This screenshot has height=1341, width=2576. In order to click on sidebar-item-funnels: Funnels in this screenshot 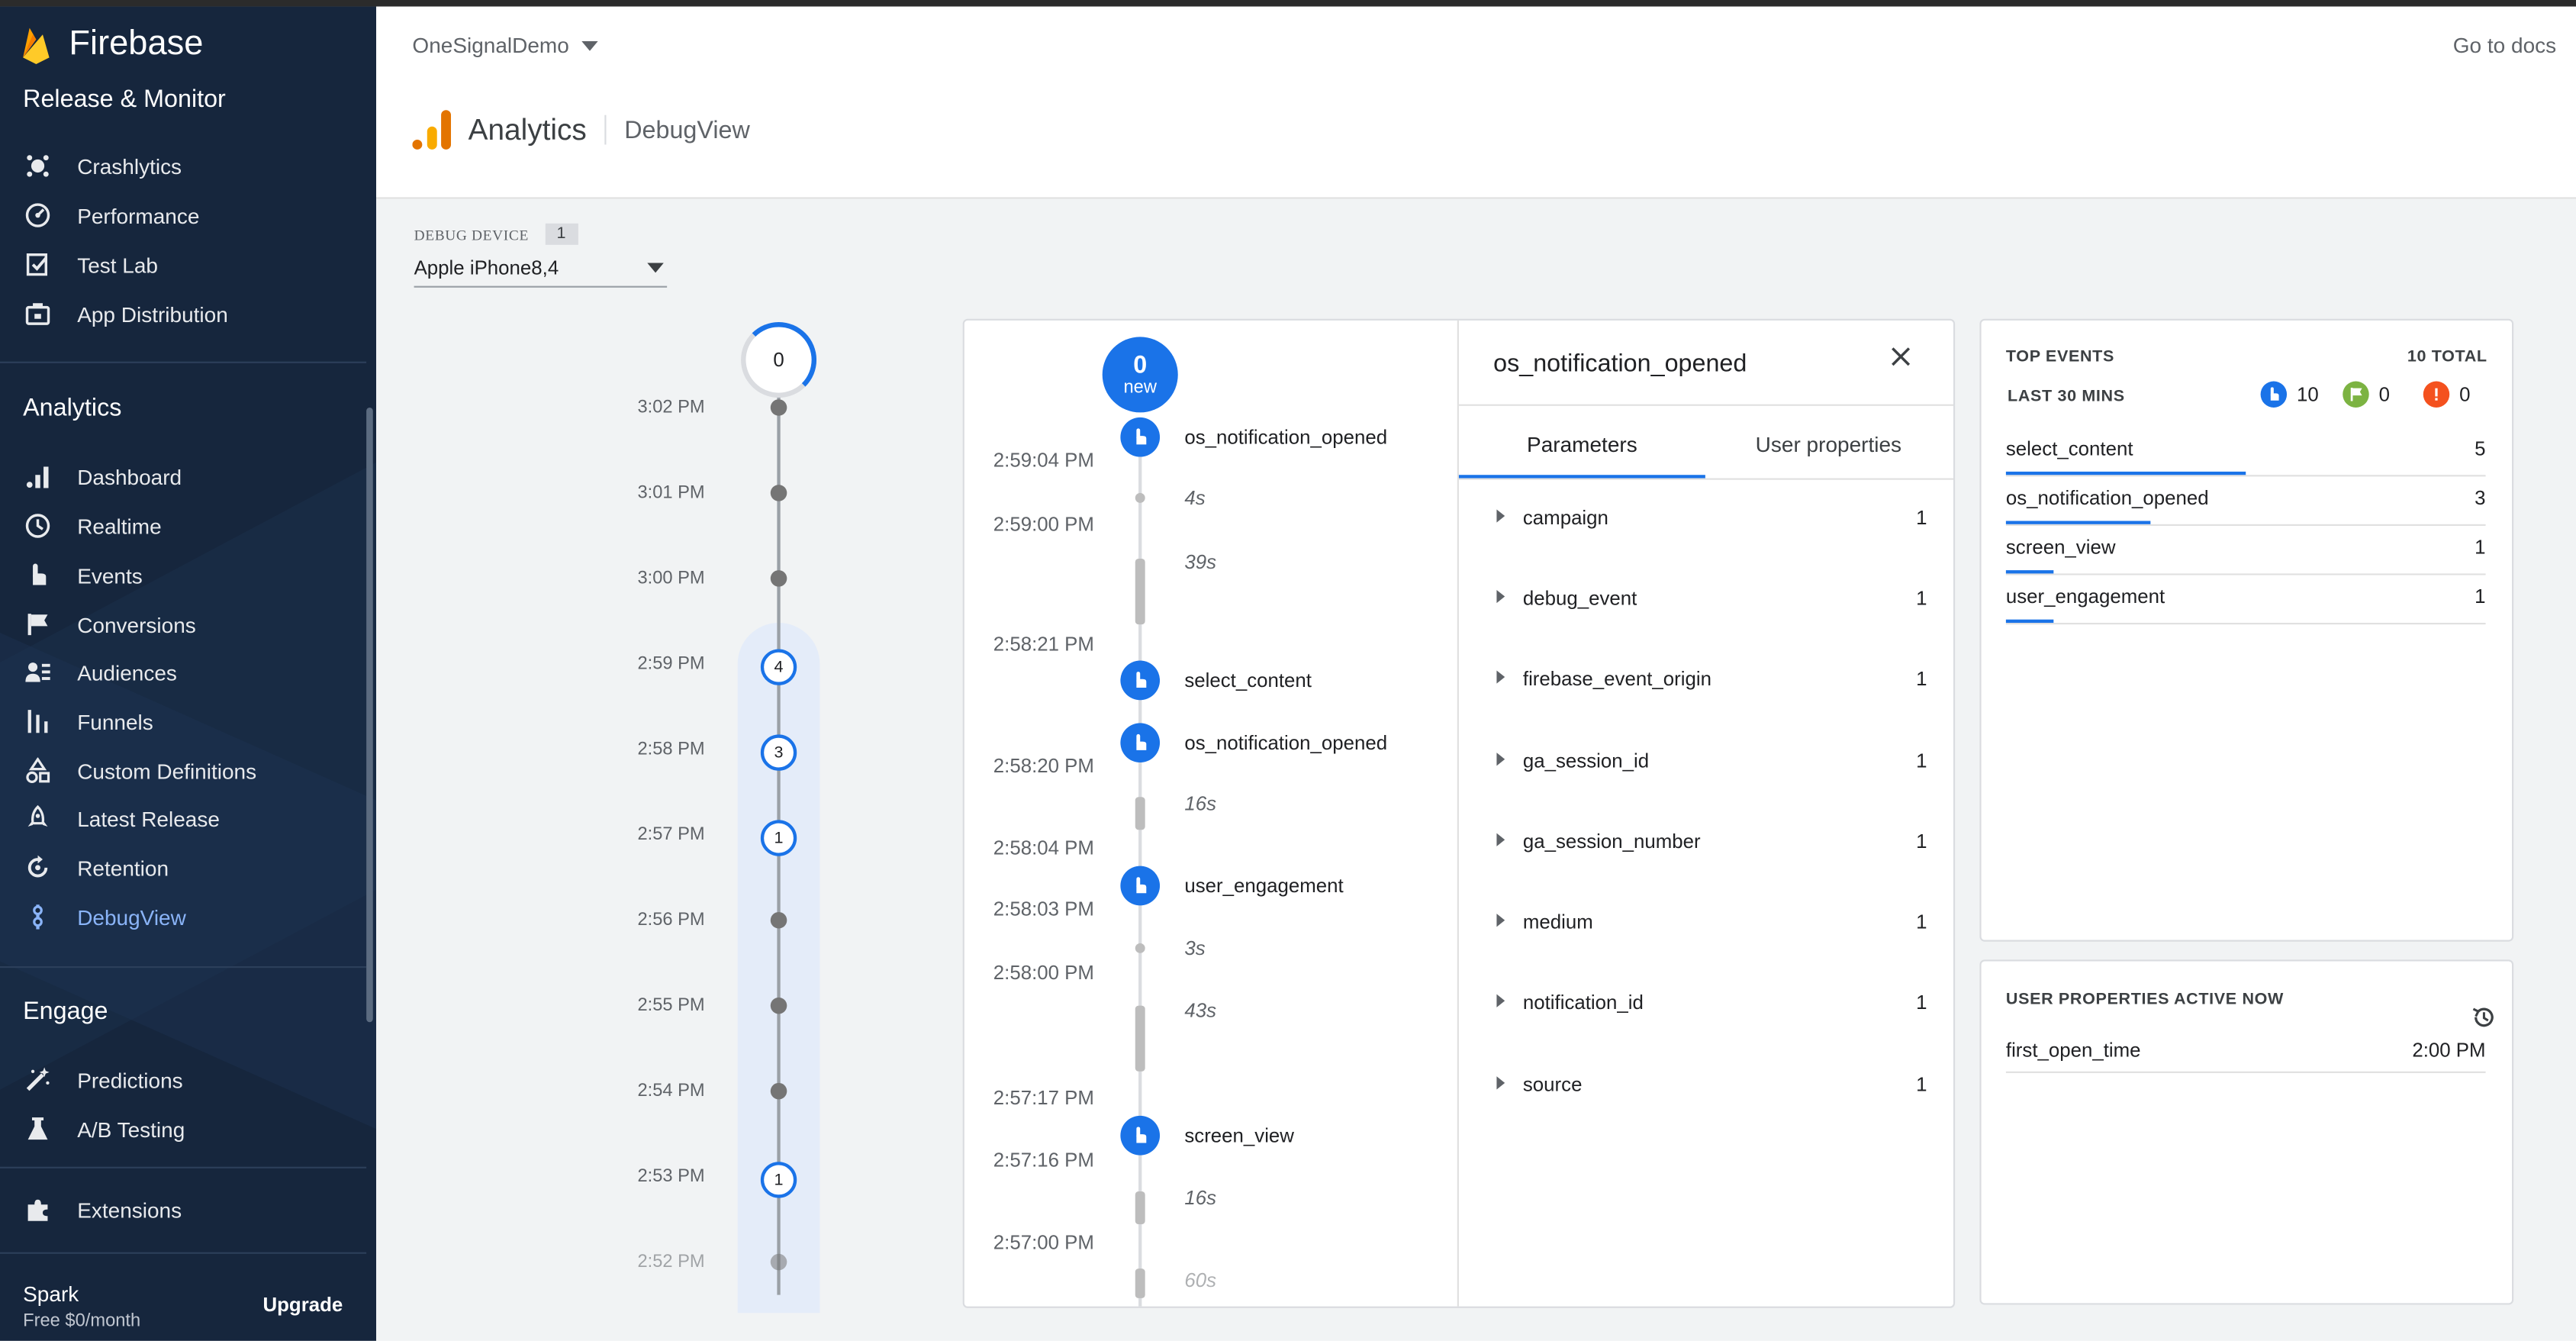, I will do `click(88, 722)`.